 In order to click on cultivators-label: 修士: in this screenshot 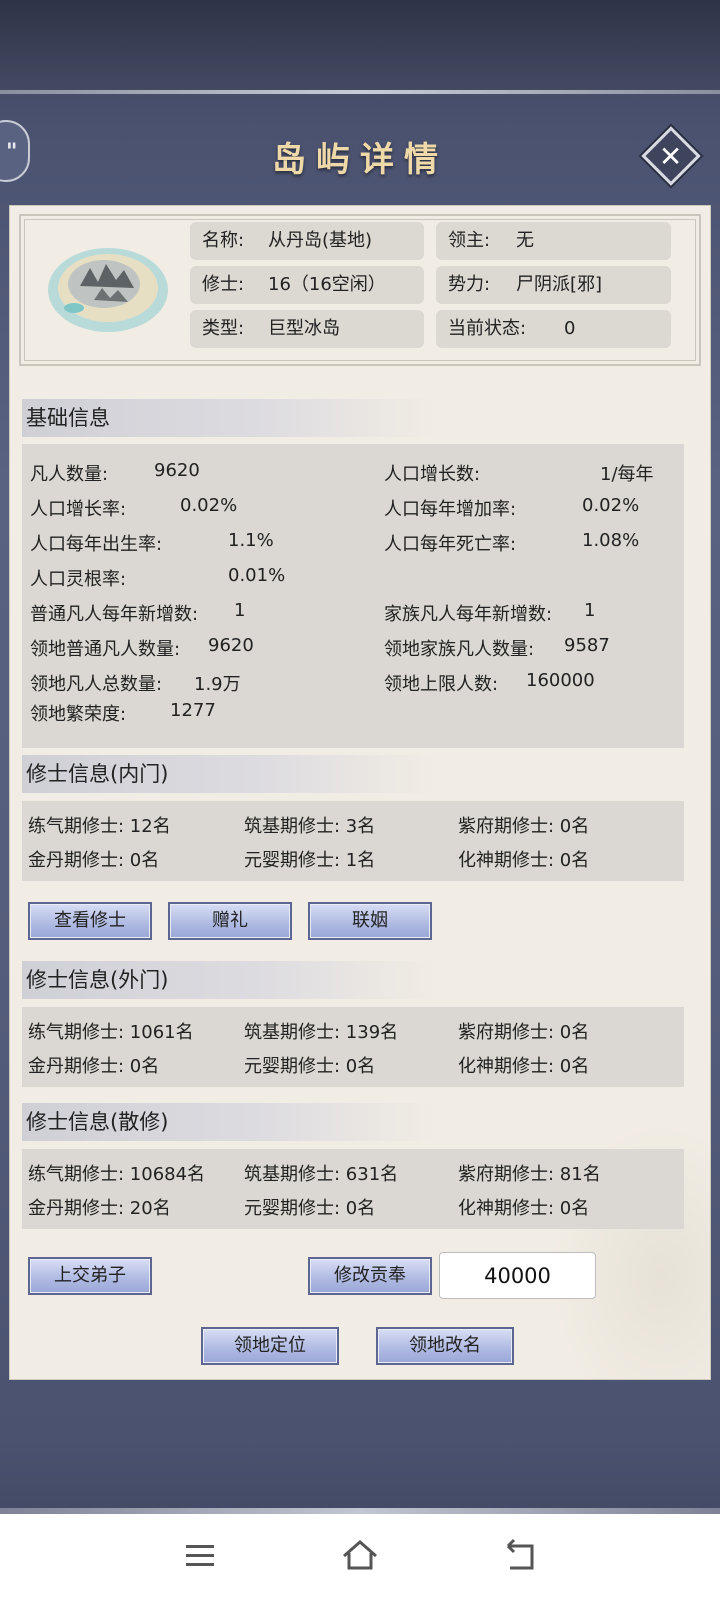, I will do `click(223, 284)`.